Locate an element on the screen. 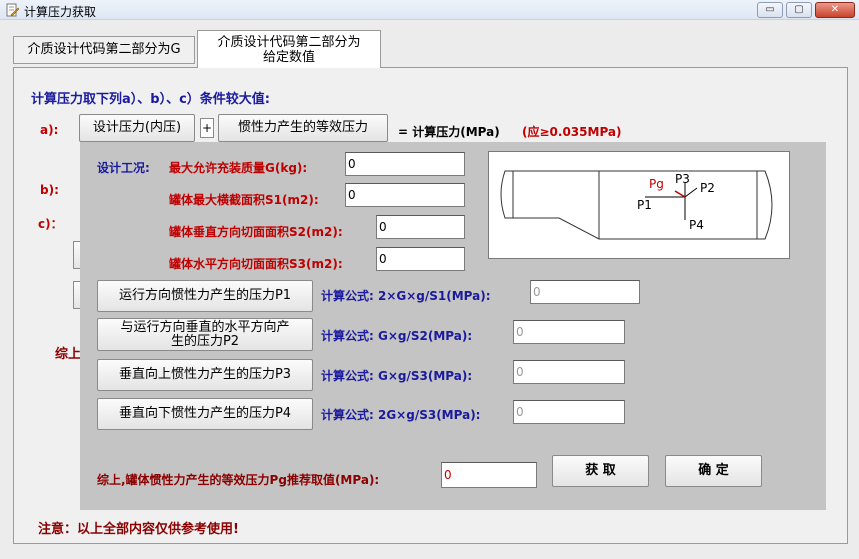 Image resolution: width=859 pixels, height=559 pixels. maximize-button: ▢ is located at coordinates (799, 10).